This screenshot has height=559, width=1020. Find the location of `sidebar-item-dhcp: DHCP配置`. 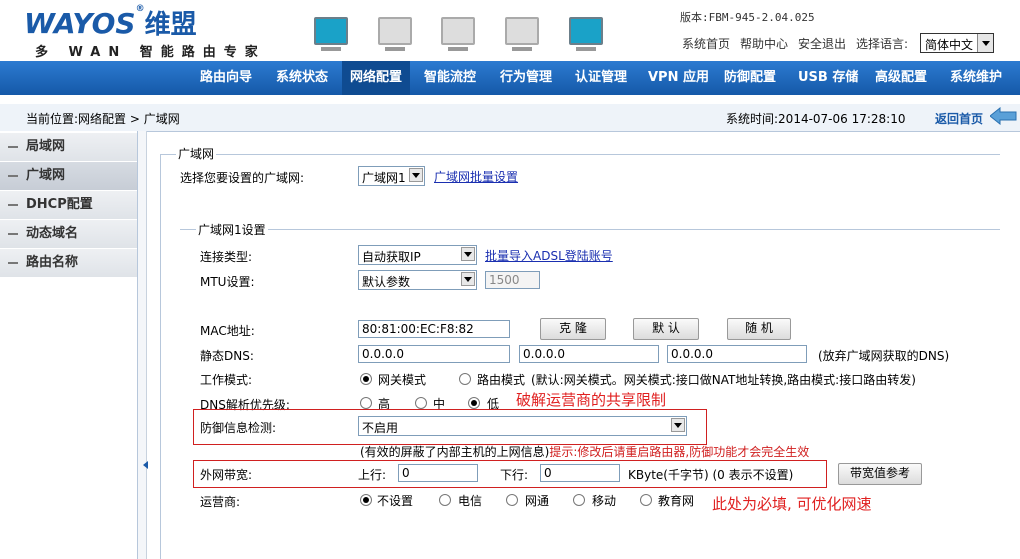

sidebar-item-dhcp: DHCP配置 is located at coordinates (68, 205).